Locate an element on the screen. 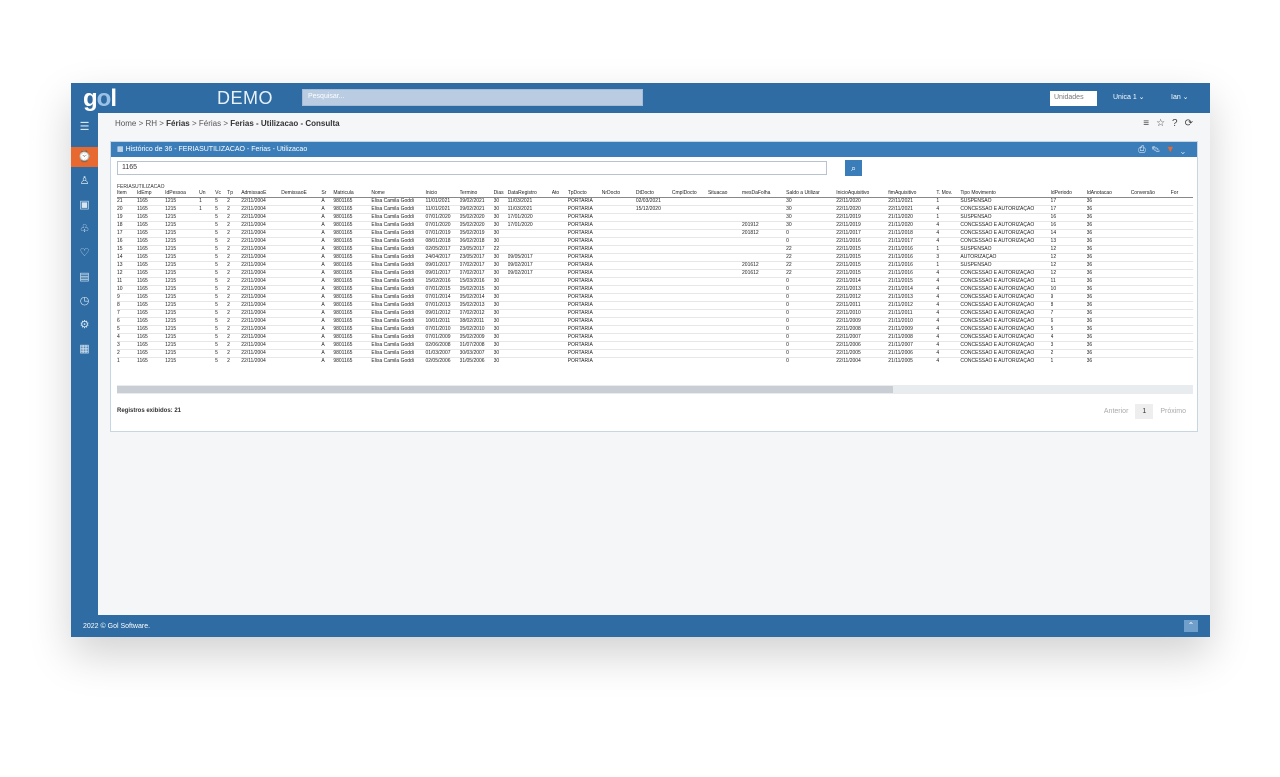  horizontal-scrollbar is located at coordinates (655, 389).